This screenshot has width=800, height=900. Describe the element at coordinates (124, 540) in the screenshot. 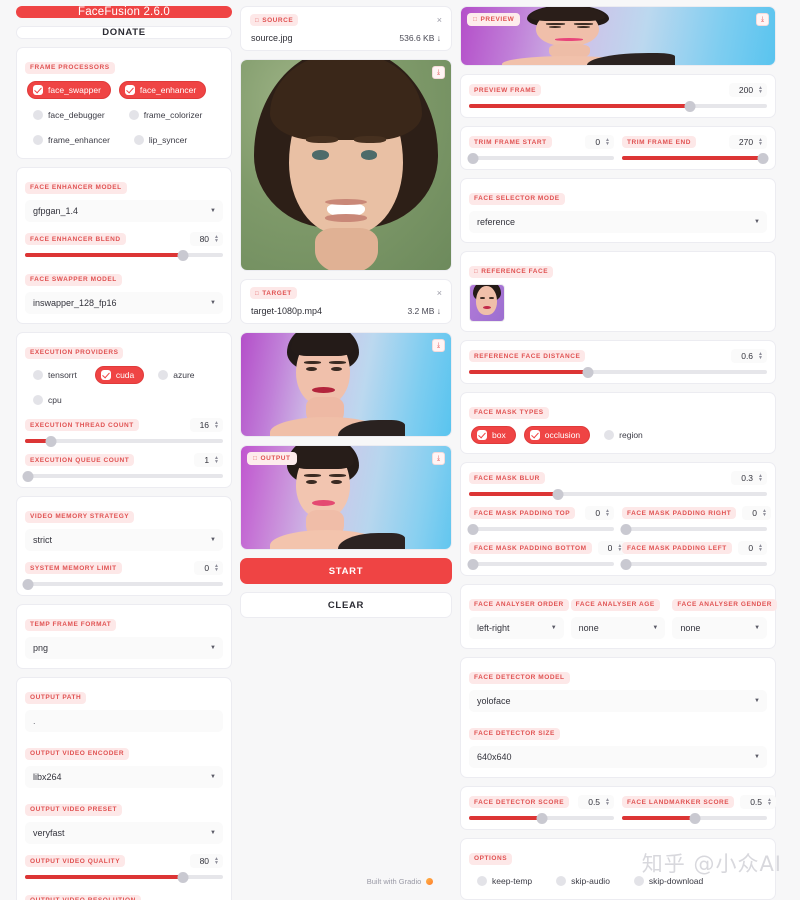

I see `video-memory-strategy-select: strict ▼` at that location.